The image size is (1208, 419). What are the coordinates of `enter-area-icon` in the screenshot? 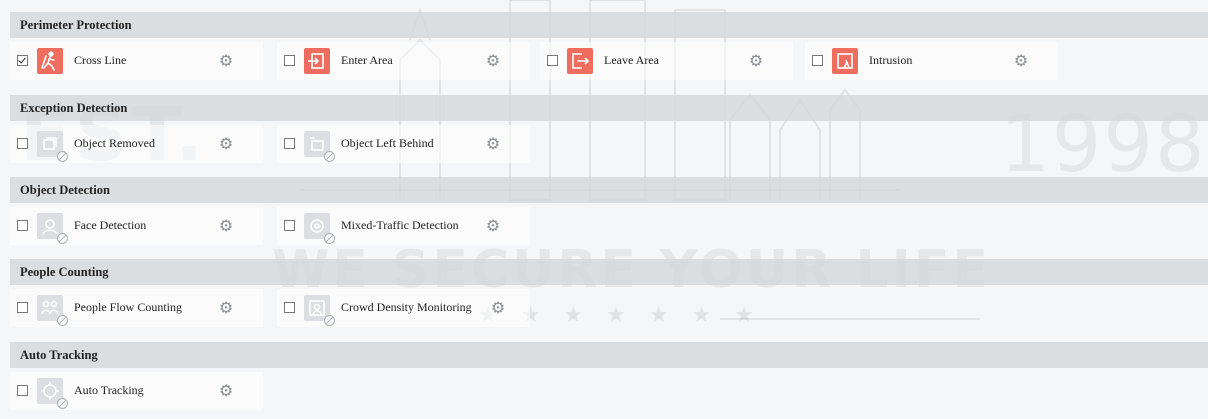 It's located at (317, 61).